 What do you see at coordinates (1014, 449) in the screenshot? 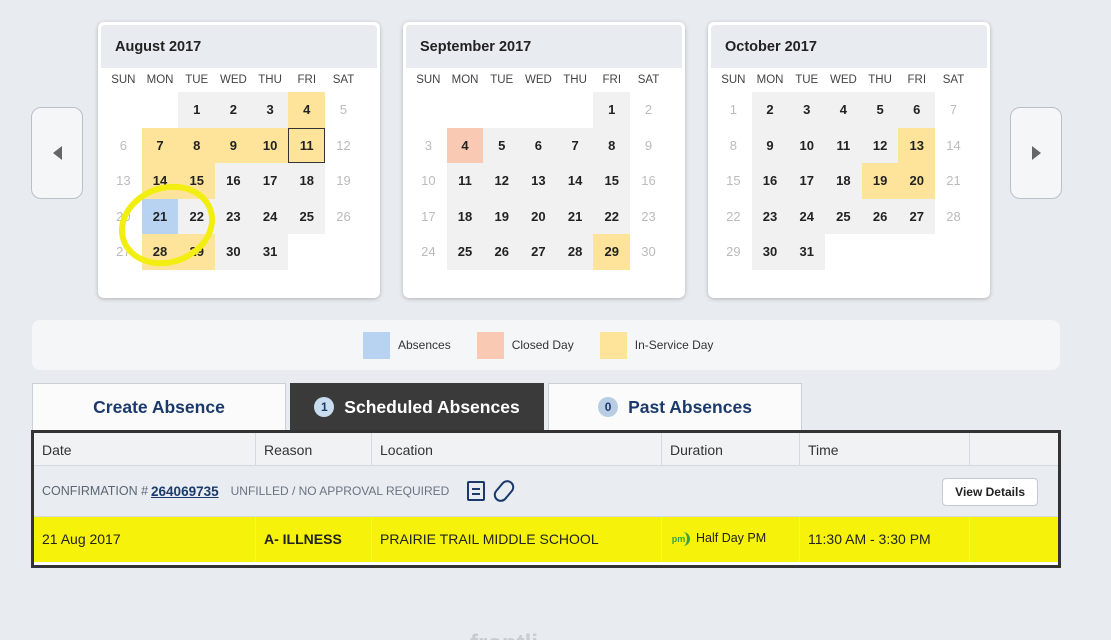
I see `column-header-actions` at bounding box center [1014, 449].